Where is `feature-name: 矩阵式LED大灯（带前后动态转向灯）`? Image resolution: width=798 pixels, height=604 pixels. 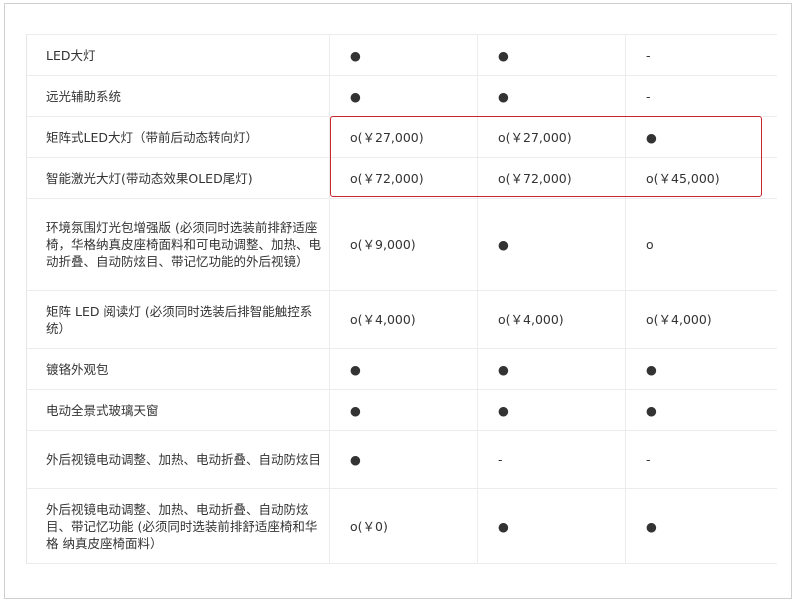
feature-name: 矩阵式LED大灯（带前后动态转向灯） is located at coordinates (178, 137).